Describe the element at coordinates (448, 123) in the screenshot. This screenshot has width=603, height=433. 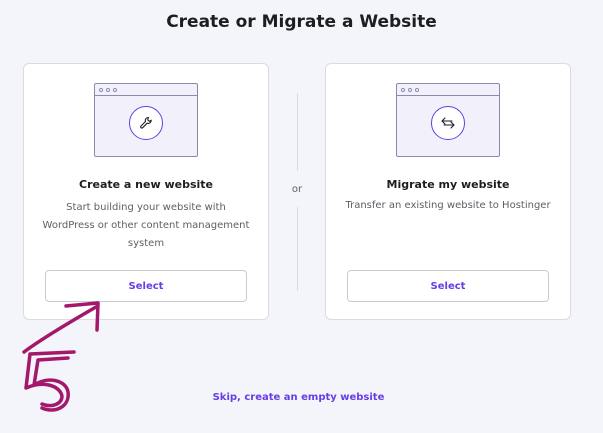
I see `arrows-swap-icon` at that location.